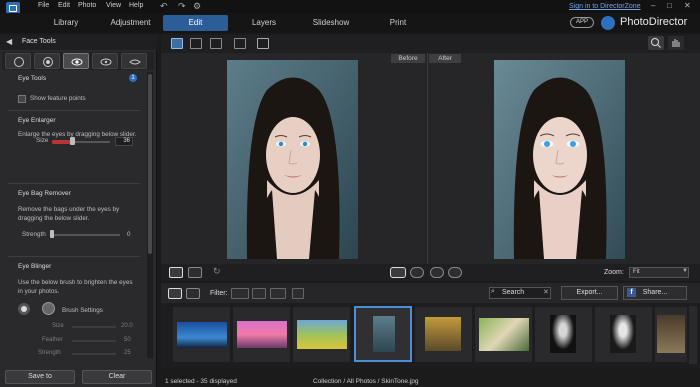  I want to click on size-value-field: 36, so click(124, 141).